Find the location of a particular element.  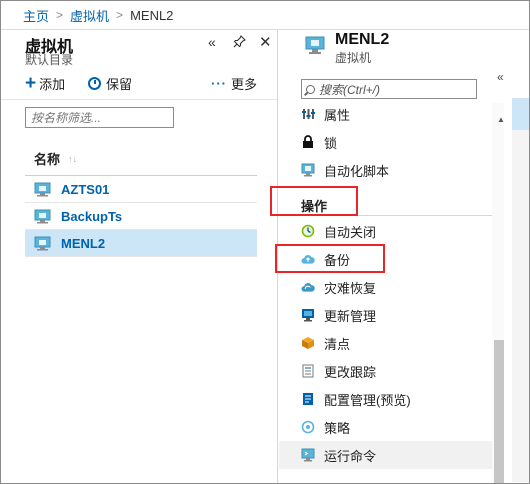

clock-icon is located at coordinates (94, 83).